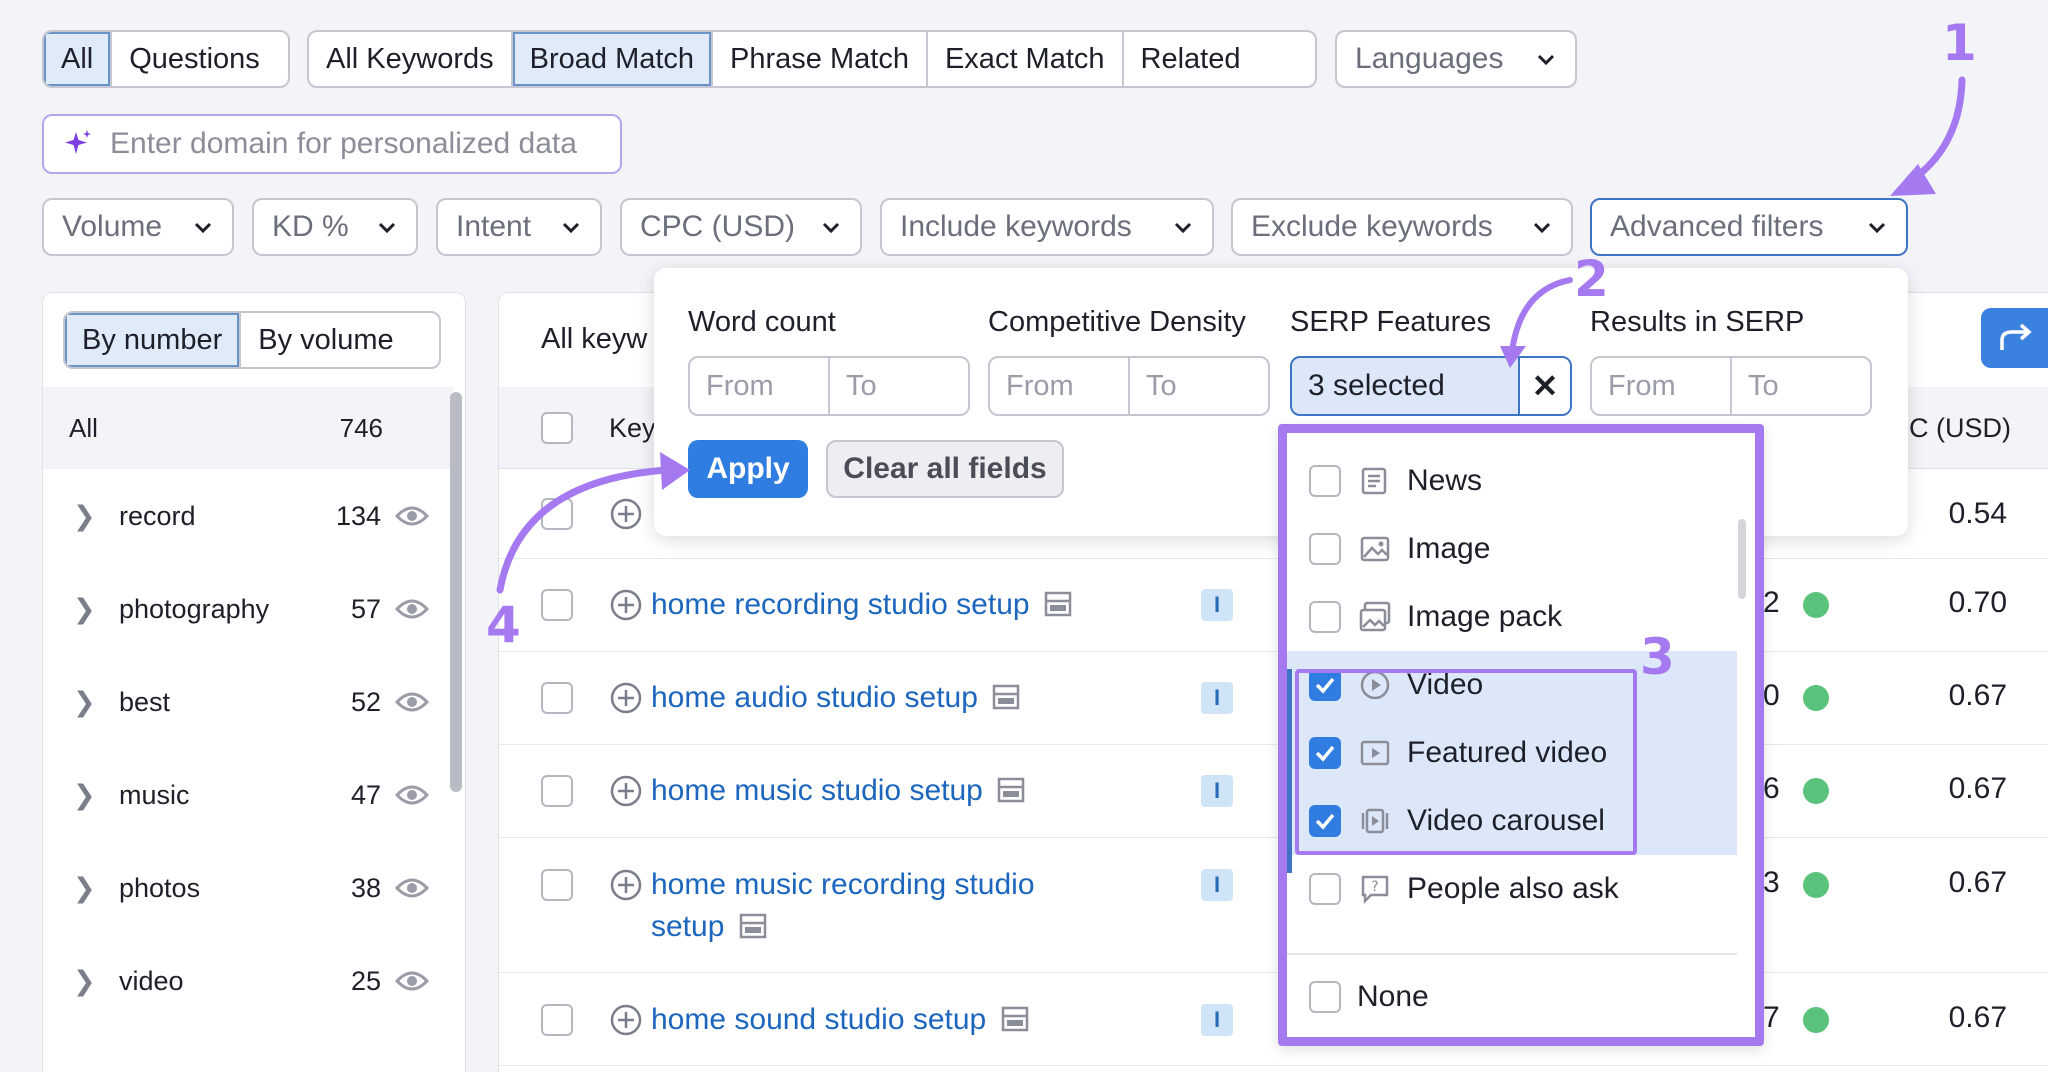  Describe the element at coordinates (861, 605) in the screenshot. I see `keyword-link: home recording studio setup` at that location.